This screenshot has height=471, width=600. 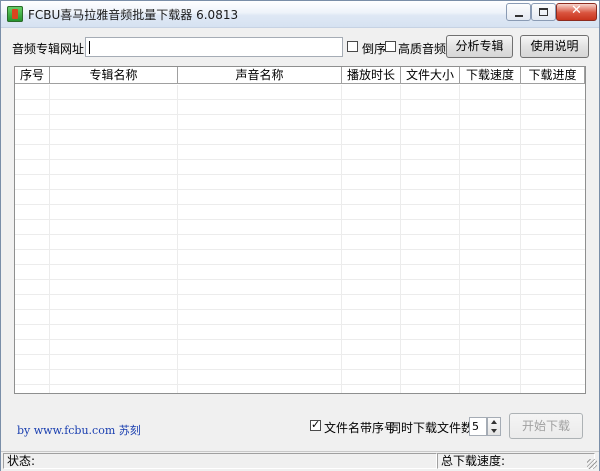 I want to click on status-bar: 状态: 总下载速度:, so click(x=300, y=461).